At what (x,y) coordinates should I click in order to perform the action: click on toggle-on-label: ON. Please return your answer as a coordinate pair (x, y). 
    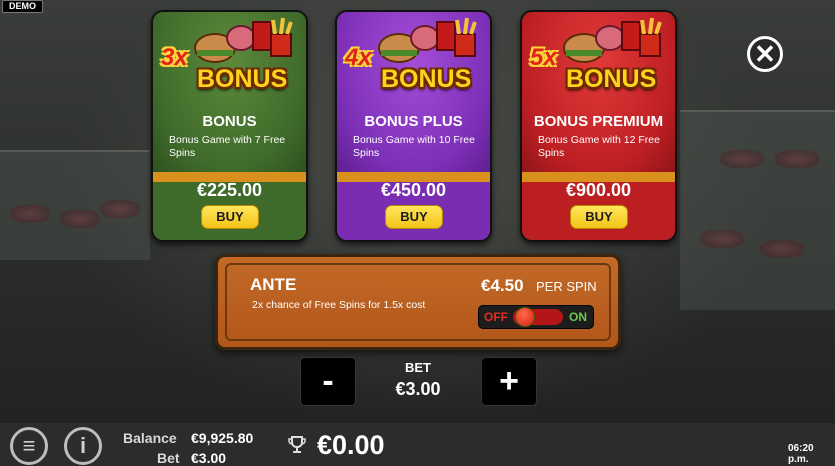
    Looking at the image, I should click on (578, 317).